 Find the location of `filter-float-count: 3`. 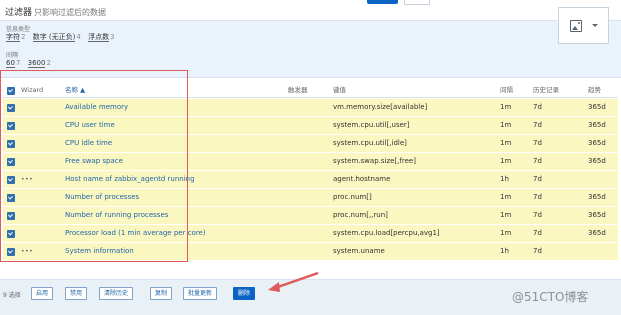

filter-float-count: 3 is located at coordinates (112, 37).